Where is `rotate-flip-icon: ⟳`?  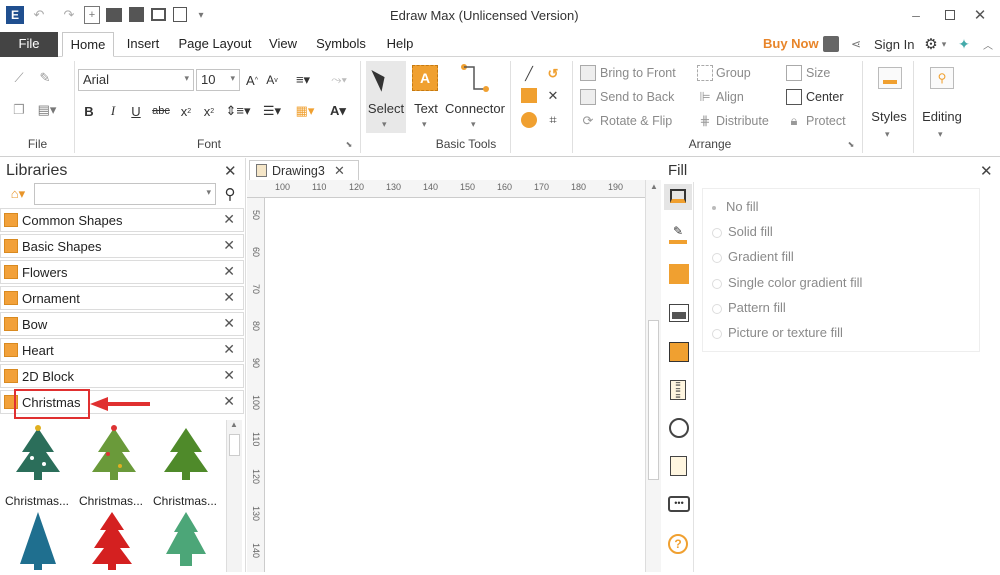 rotate-flip-icon: ⟳ is located at coordinates (588, 121).